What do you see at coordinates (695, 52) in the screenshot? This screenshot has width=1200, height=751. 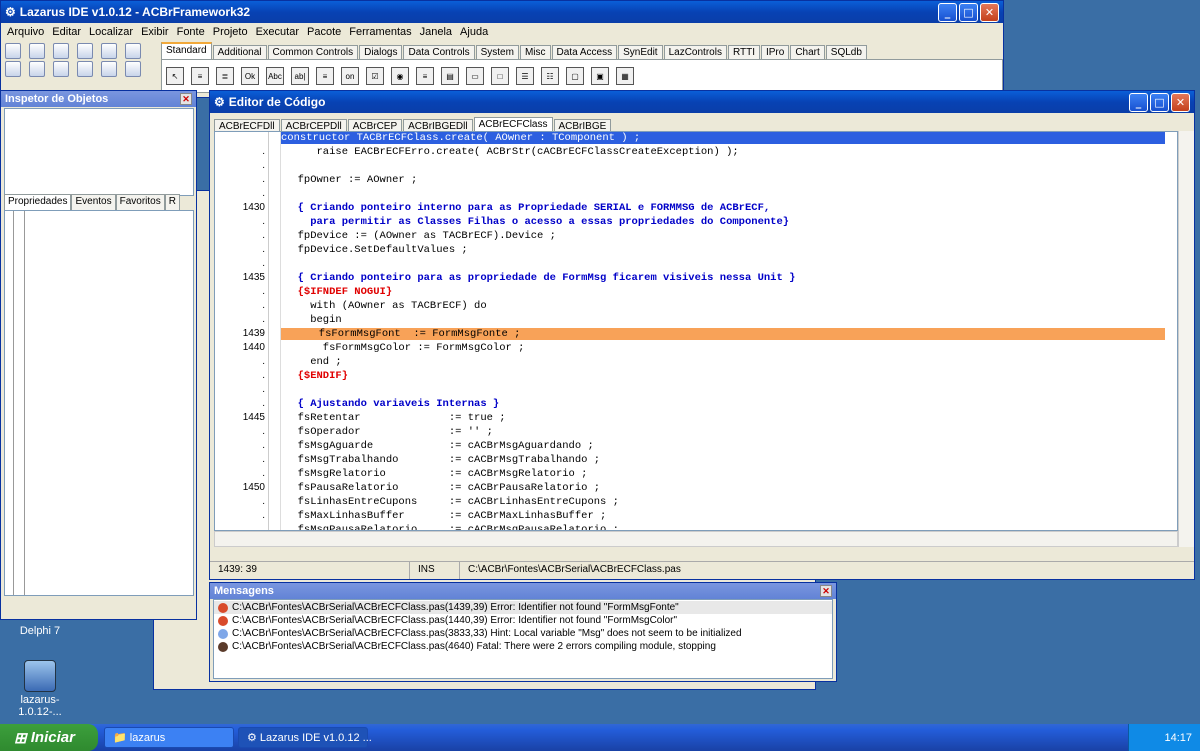 I see `palette-tab-lazcontrols: LazControls` at bounding box center [695, 52].